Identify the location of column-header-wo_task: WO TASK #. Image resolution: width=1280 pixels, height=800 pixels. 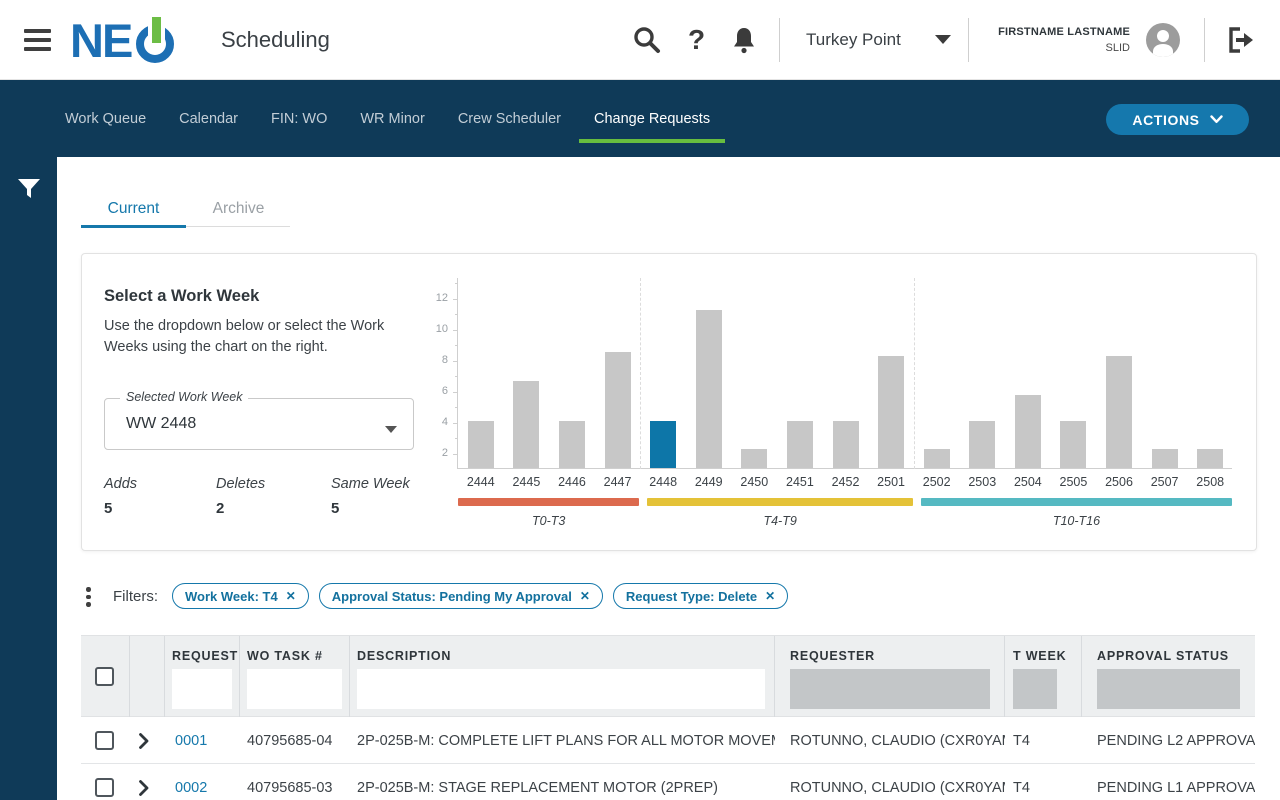
(295, 677).